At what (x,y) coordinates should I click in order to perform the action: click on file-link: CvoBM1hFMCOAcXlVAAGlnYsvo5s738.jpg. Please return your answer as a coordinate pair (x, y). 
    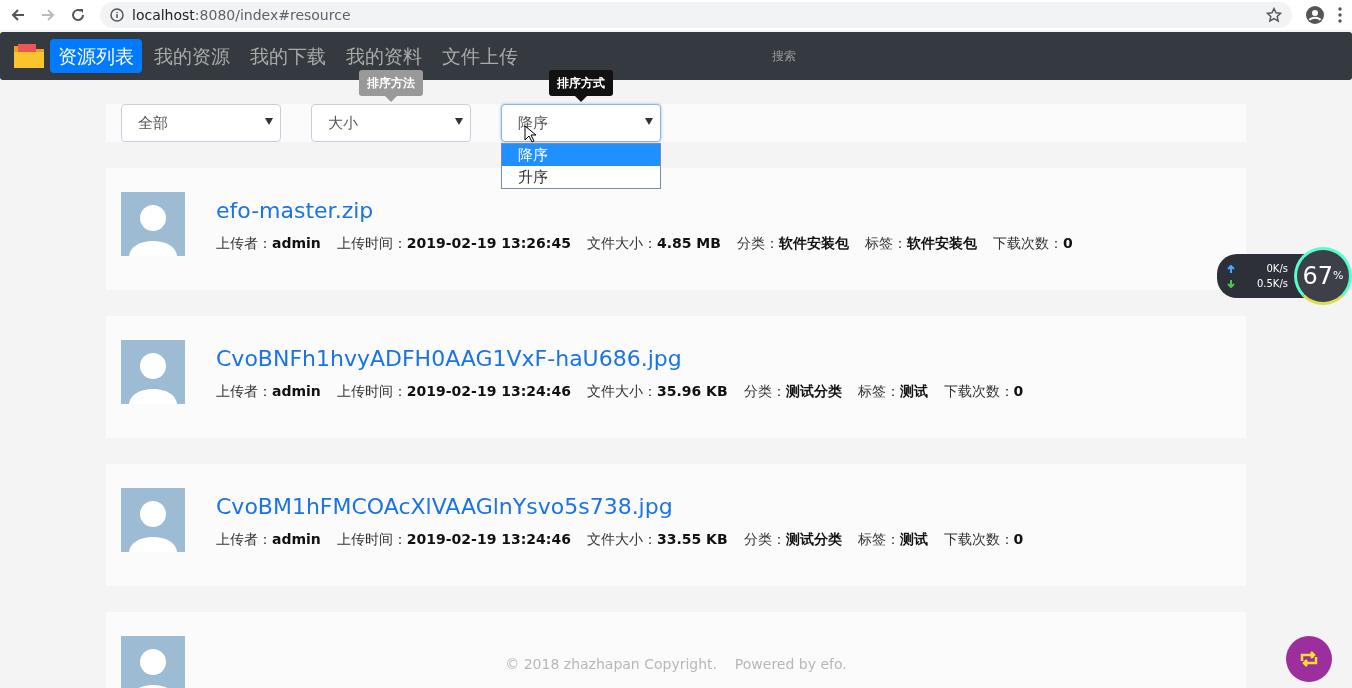
    Looking at the image, I should click on (620, 506).